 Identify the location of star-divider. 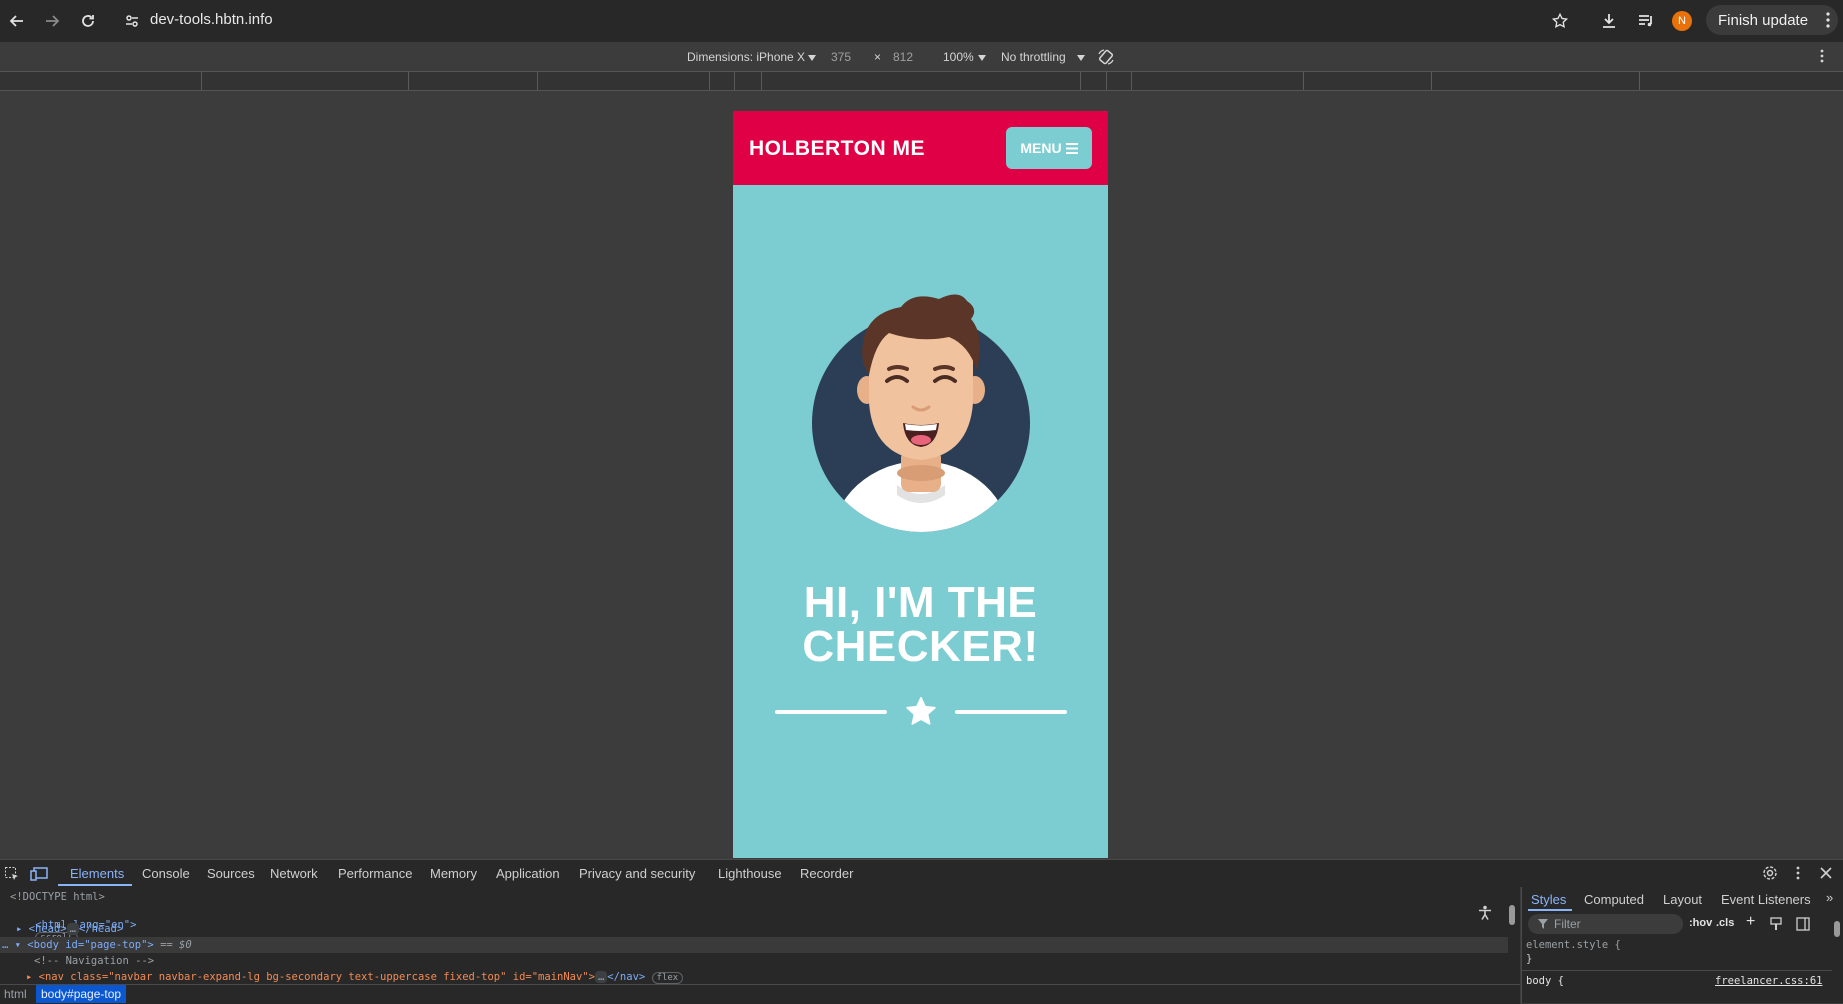
(921, 712).